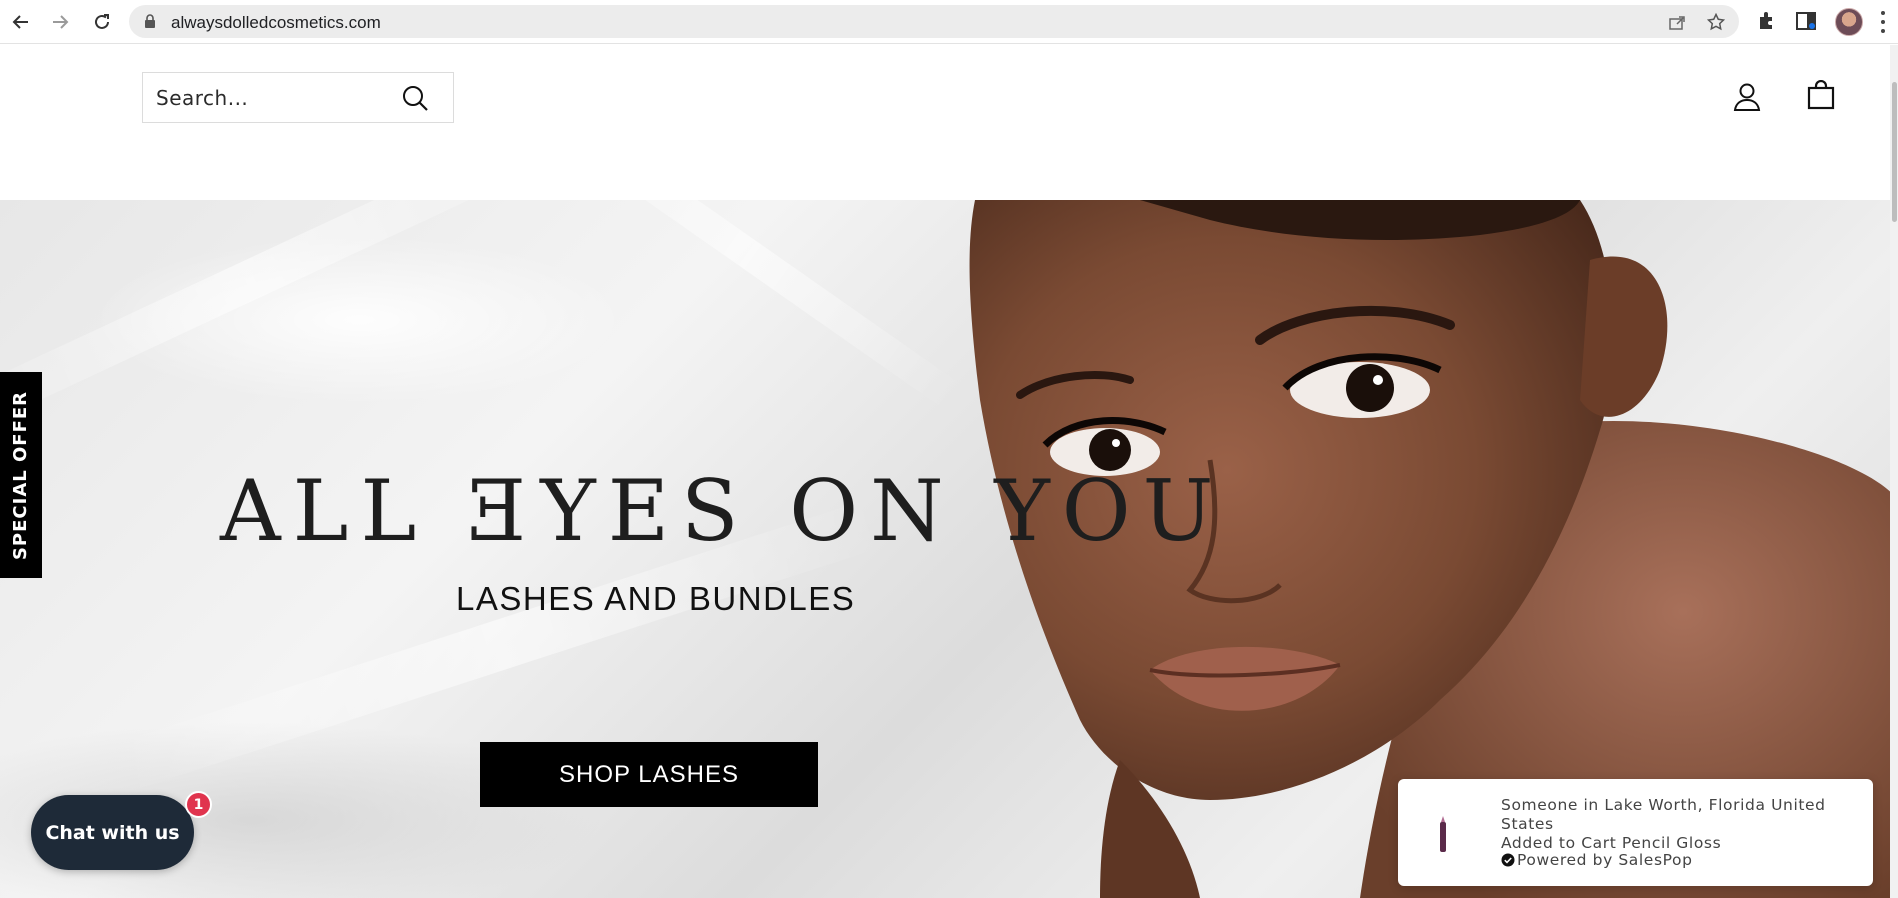  Describe the element at coordinates (415, 98) in the screenshot. I see `search-icon` at that location.